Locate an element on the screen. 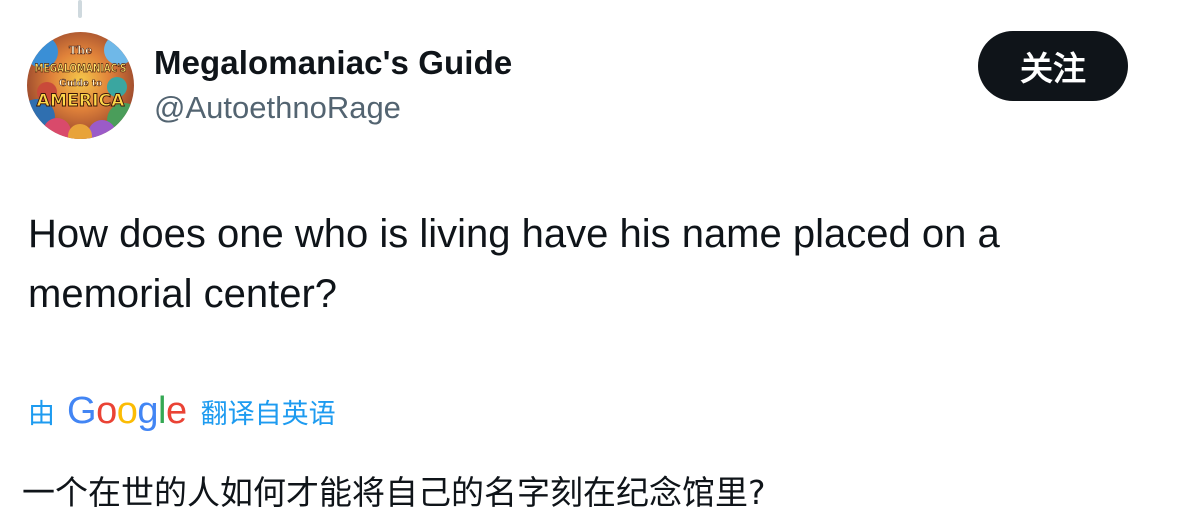 The width and height of the screenshot is (1179, 516). avatar-text-line-3: Guide to is located at coordinates (80, 84).